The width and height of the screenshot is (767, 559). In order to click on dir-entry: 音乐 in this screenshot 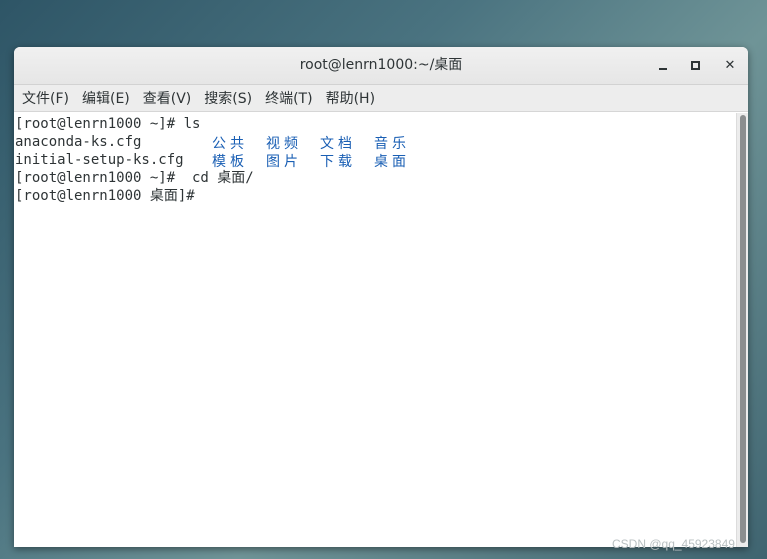, I will do `click(392, 144)`.